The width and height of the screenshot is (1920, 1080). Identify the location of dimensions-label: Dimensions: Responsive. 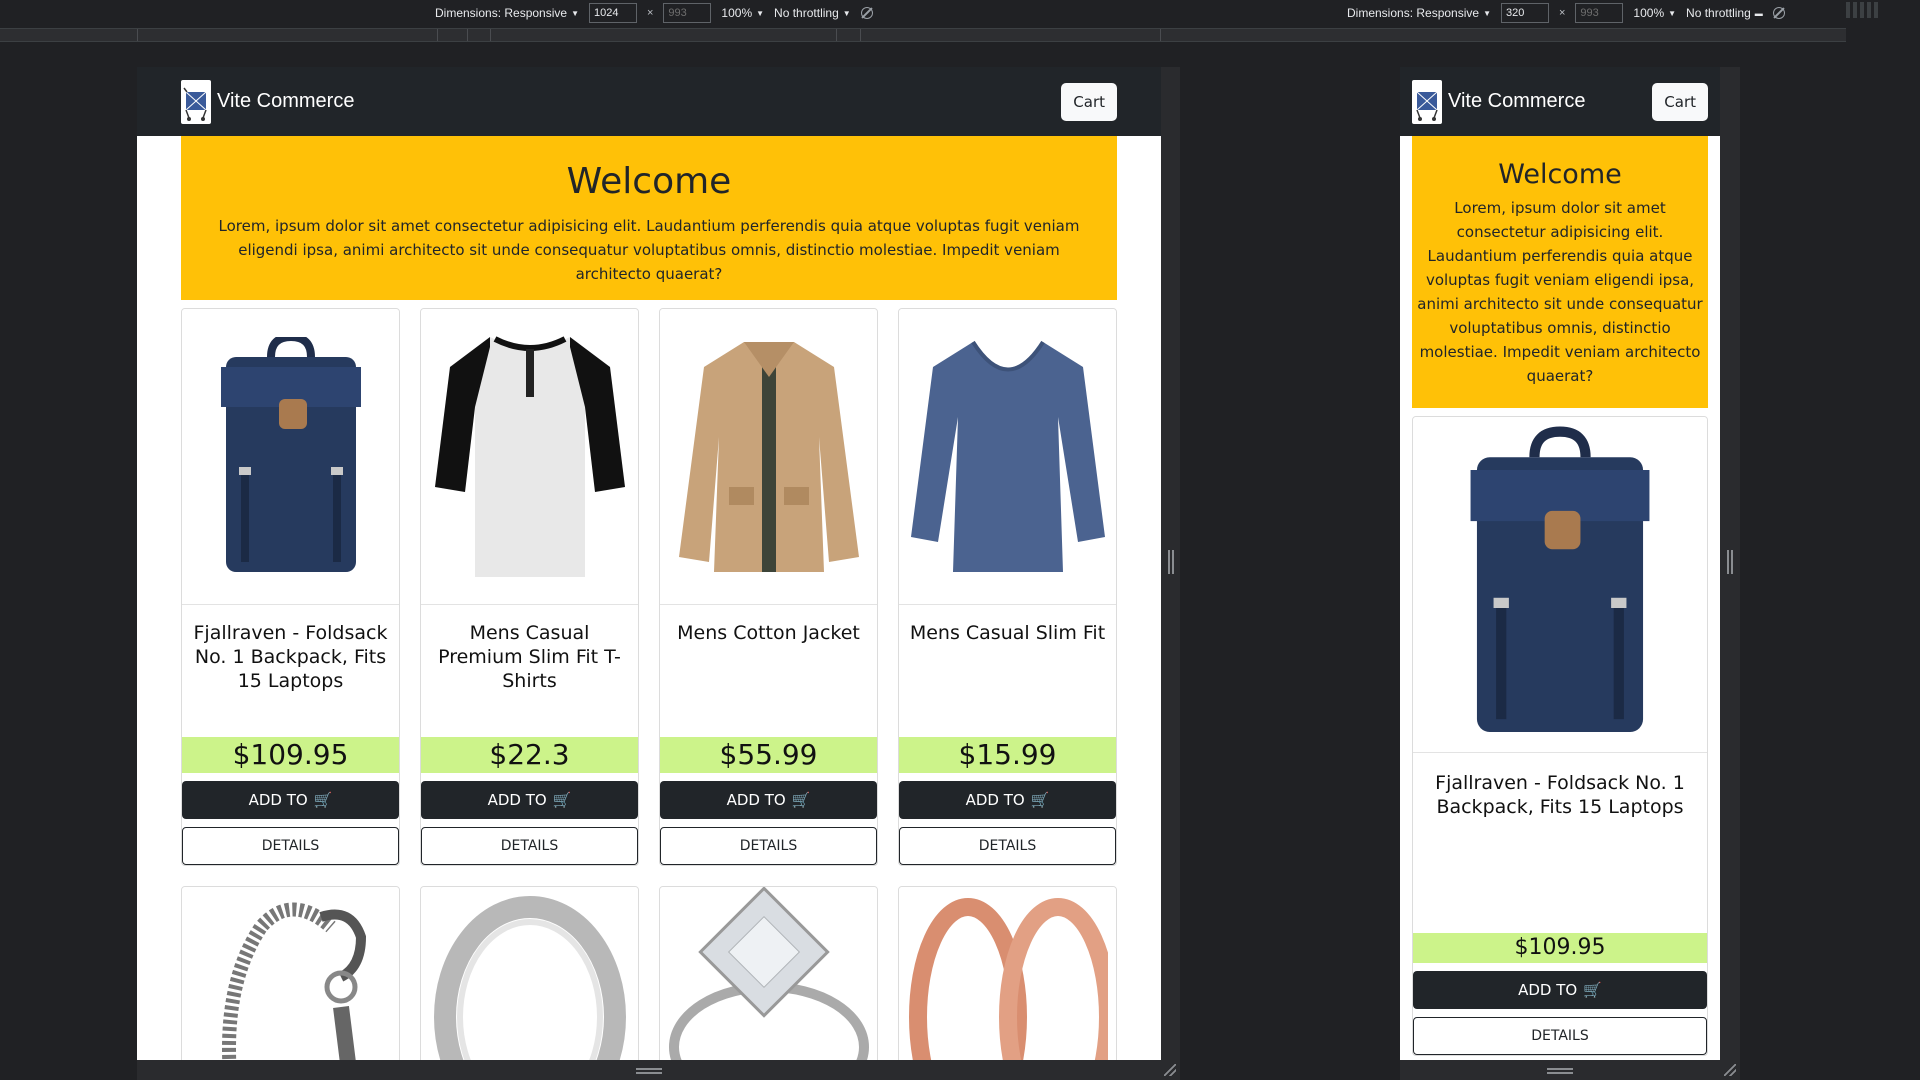
(501, 13).